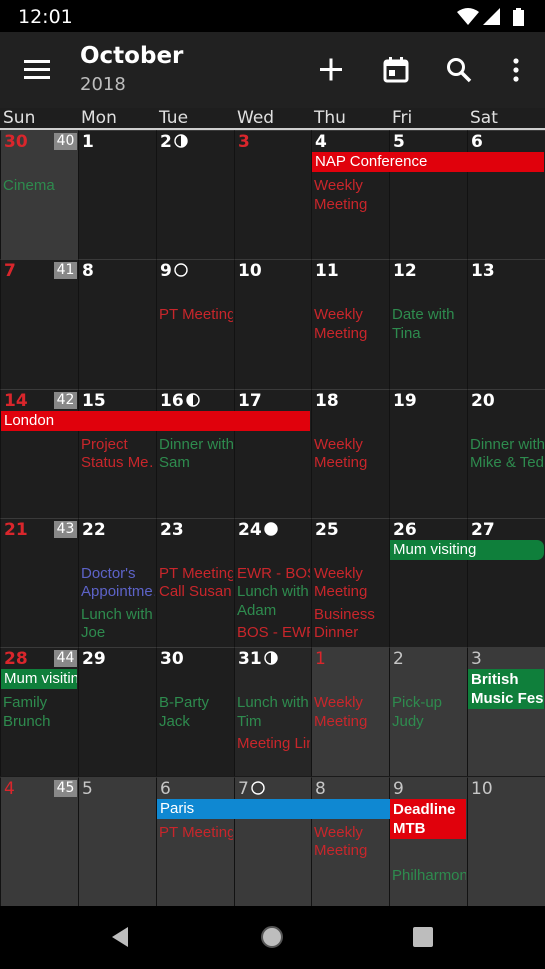 This screenshot has width=545, height=969. I want to click on day-cell: 24 EWR - BOS Lunch with Adam BOS - EWR, so click(272, 582).